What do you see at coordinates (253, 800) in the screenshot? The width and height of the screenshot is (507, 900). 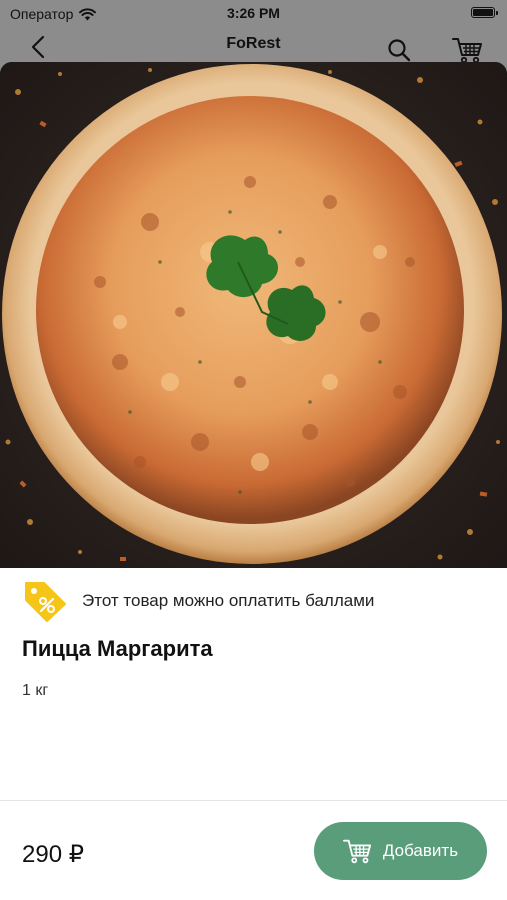 I see `divider` at bounding box center [253, 800].